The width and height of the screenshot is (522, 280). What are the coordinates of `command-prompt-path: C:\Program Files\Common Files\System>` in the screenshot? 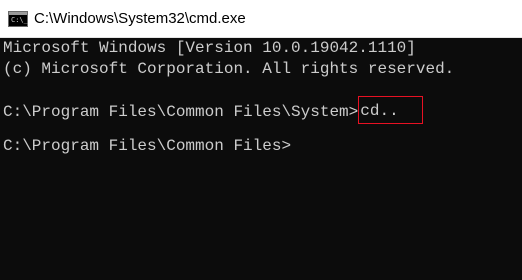 It's located at (181, 112).